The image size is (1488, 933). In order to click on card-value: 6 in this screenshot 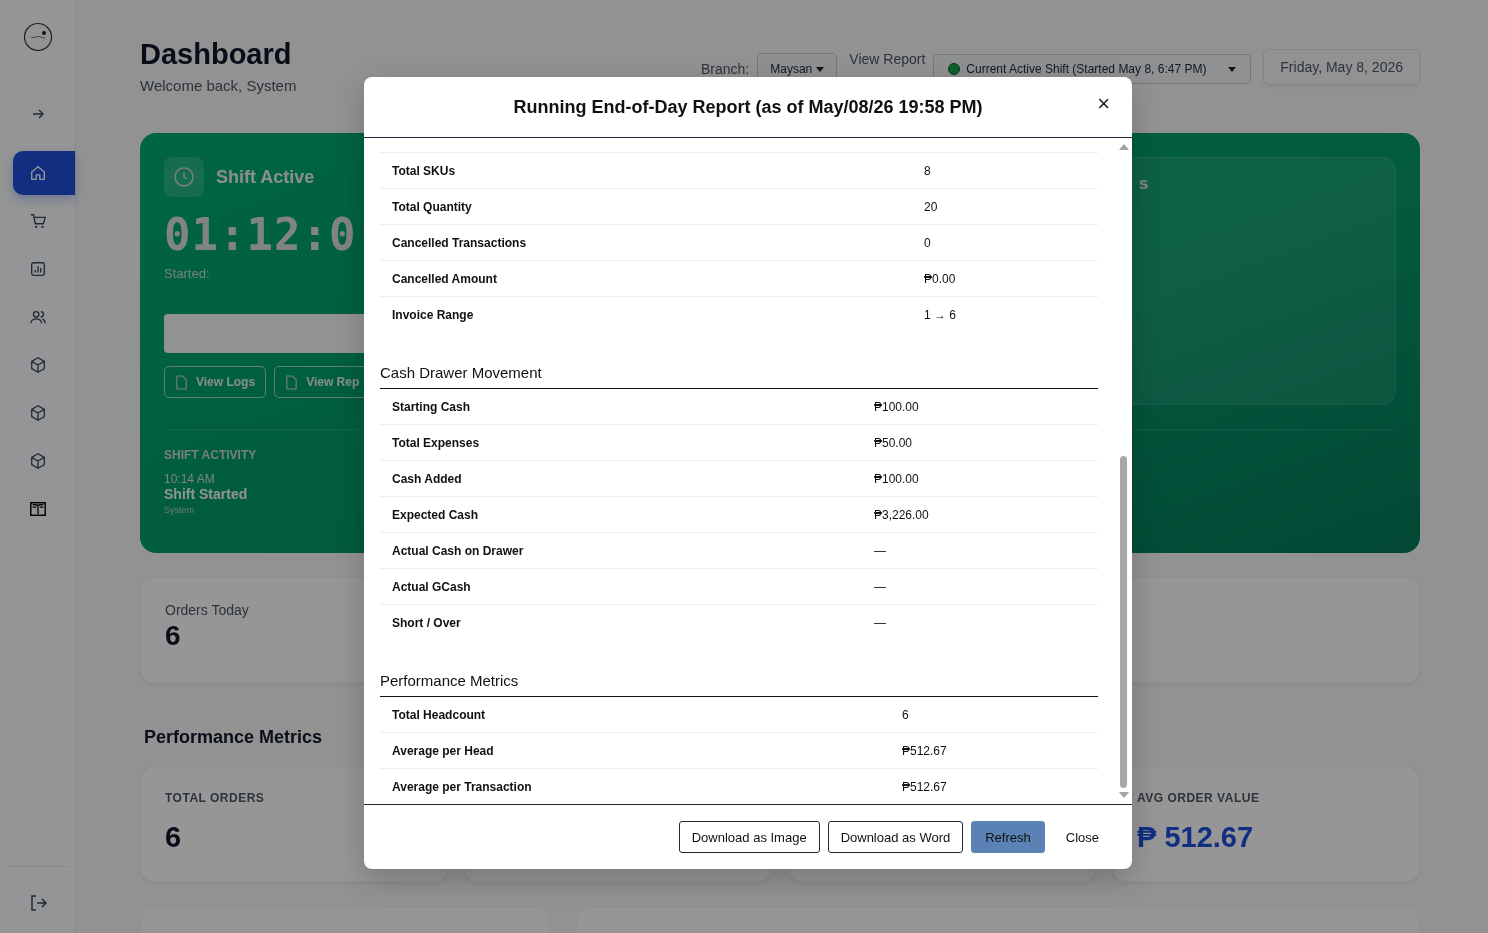, I will do `click(173, 636)`.